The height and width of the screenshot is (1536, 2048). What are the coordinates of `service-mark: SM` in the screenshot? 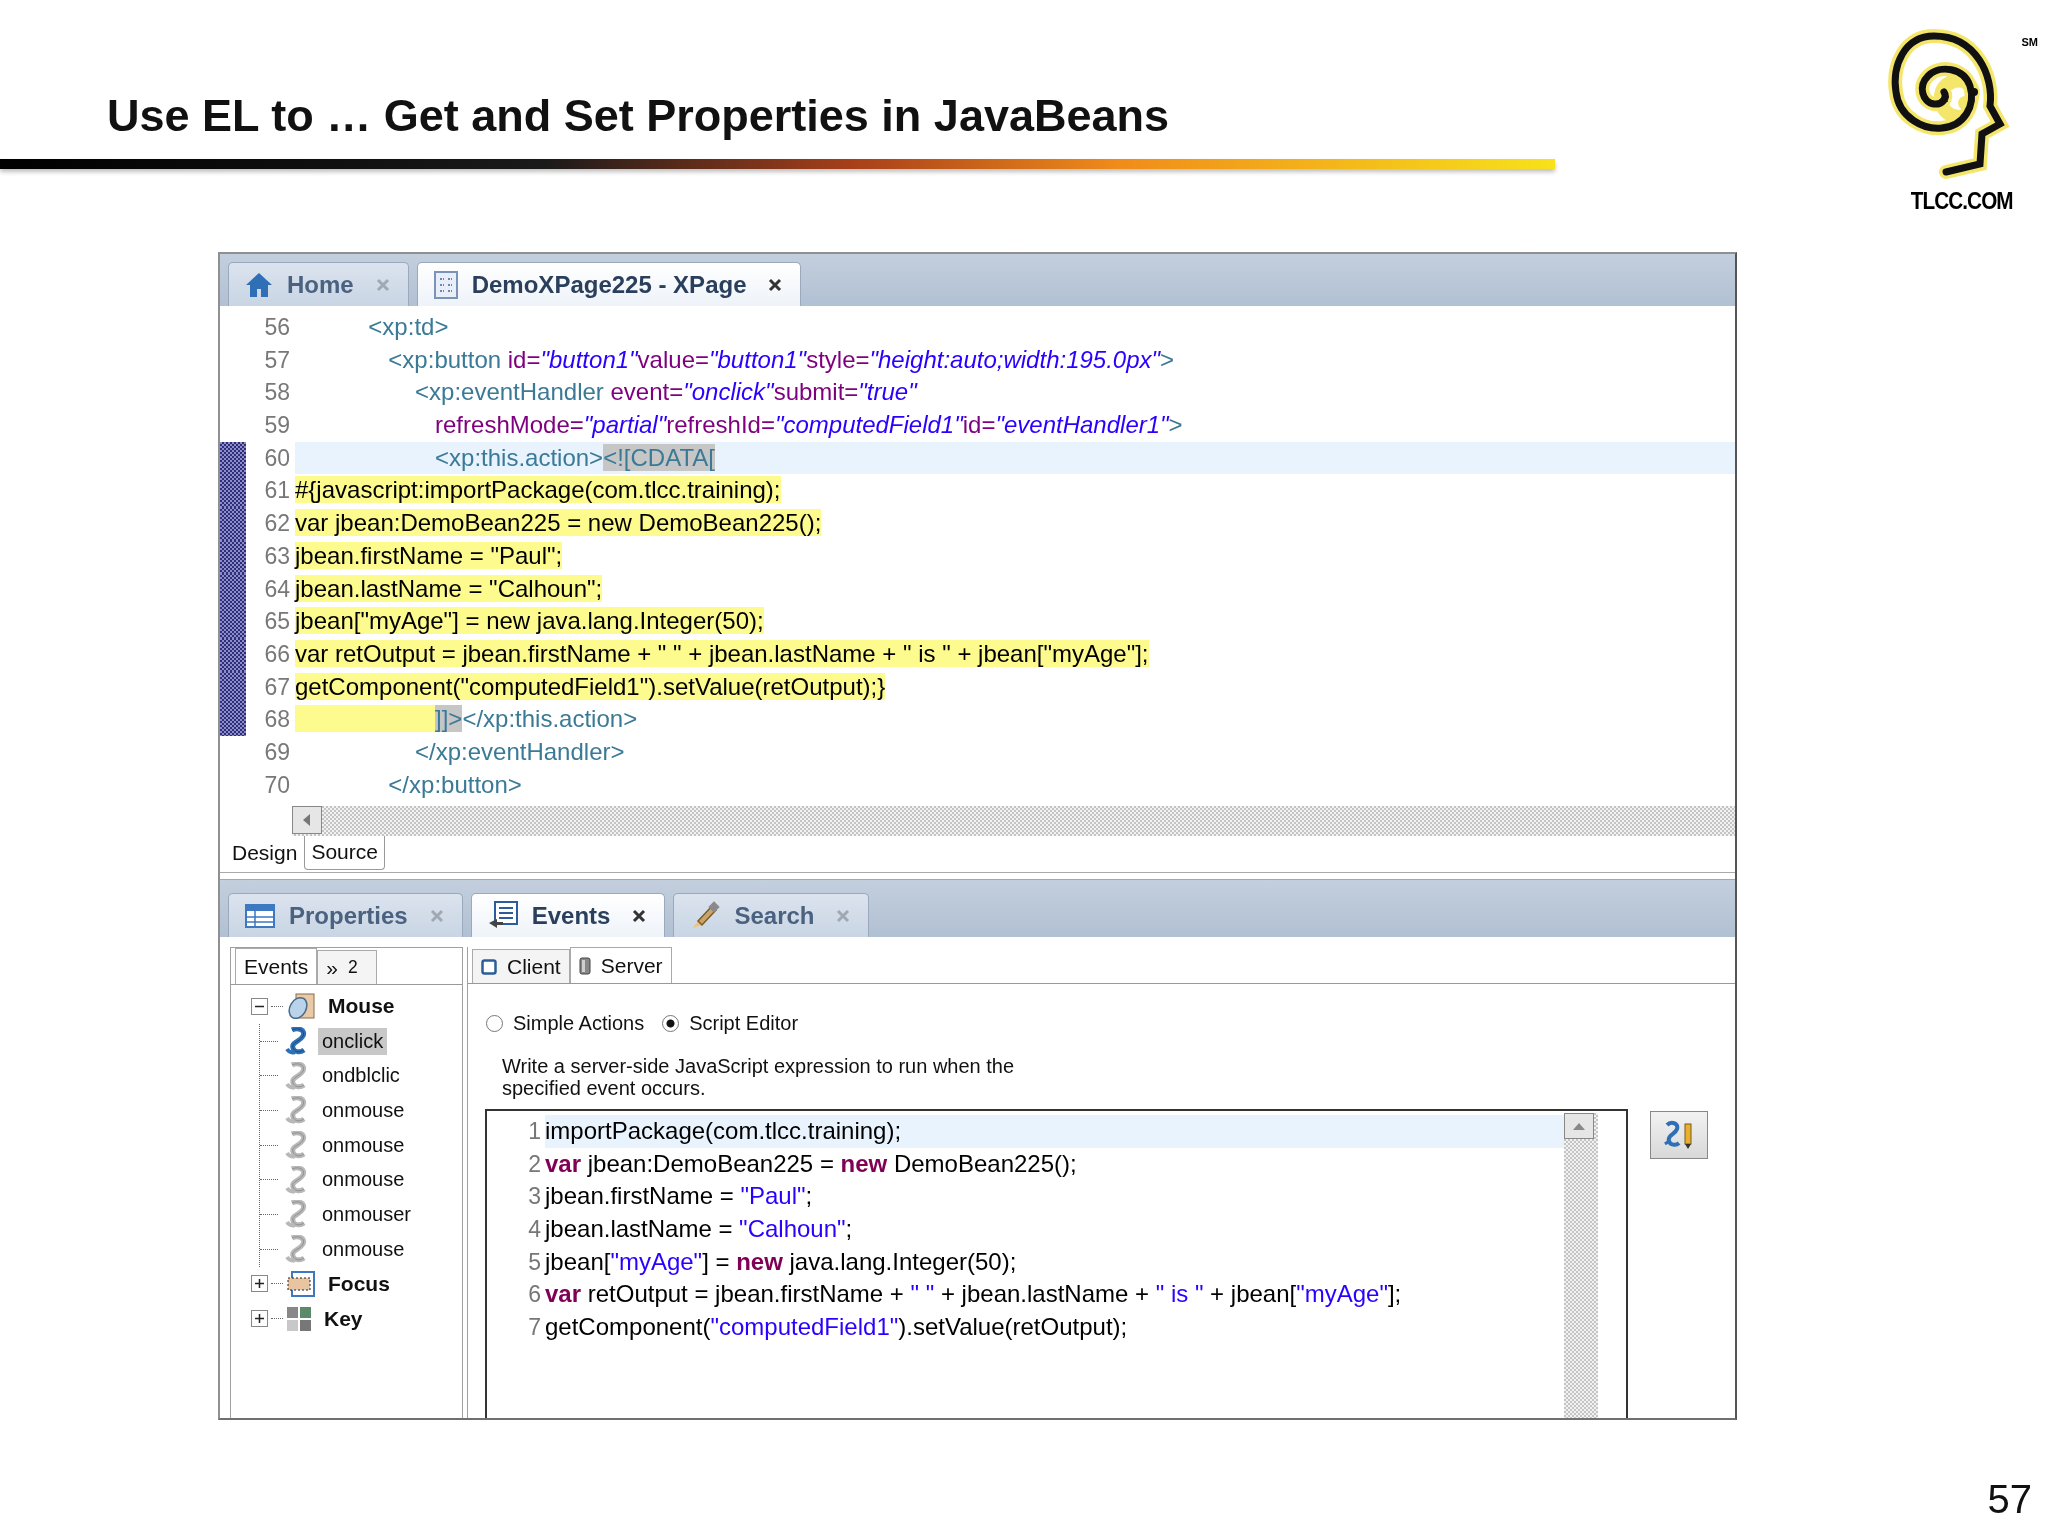 It's located at (2029, 42).